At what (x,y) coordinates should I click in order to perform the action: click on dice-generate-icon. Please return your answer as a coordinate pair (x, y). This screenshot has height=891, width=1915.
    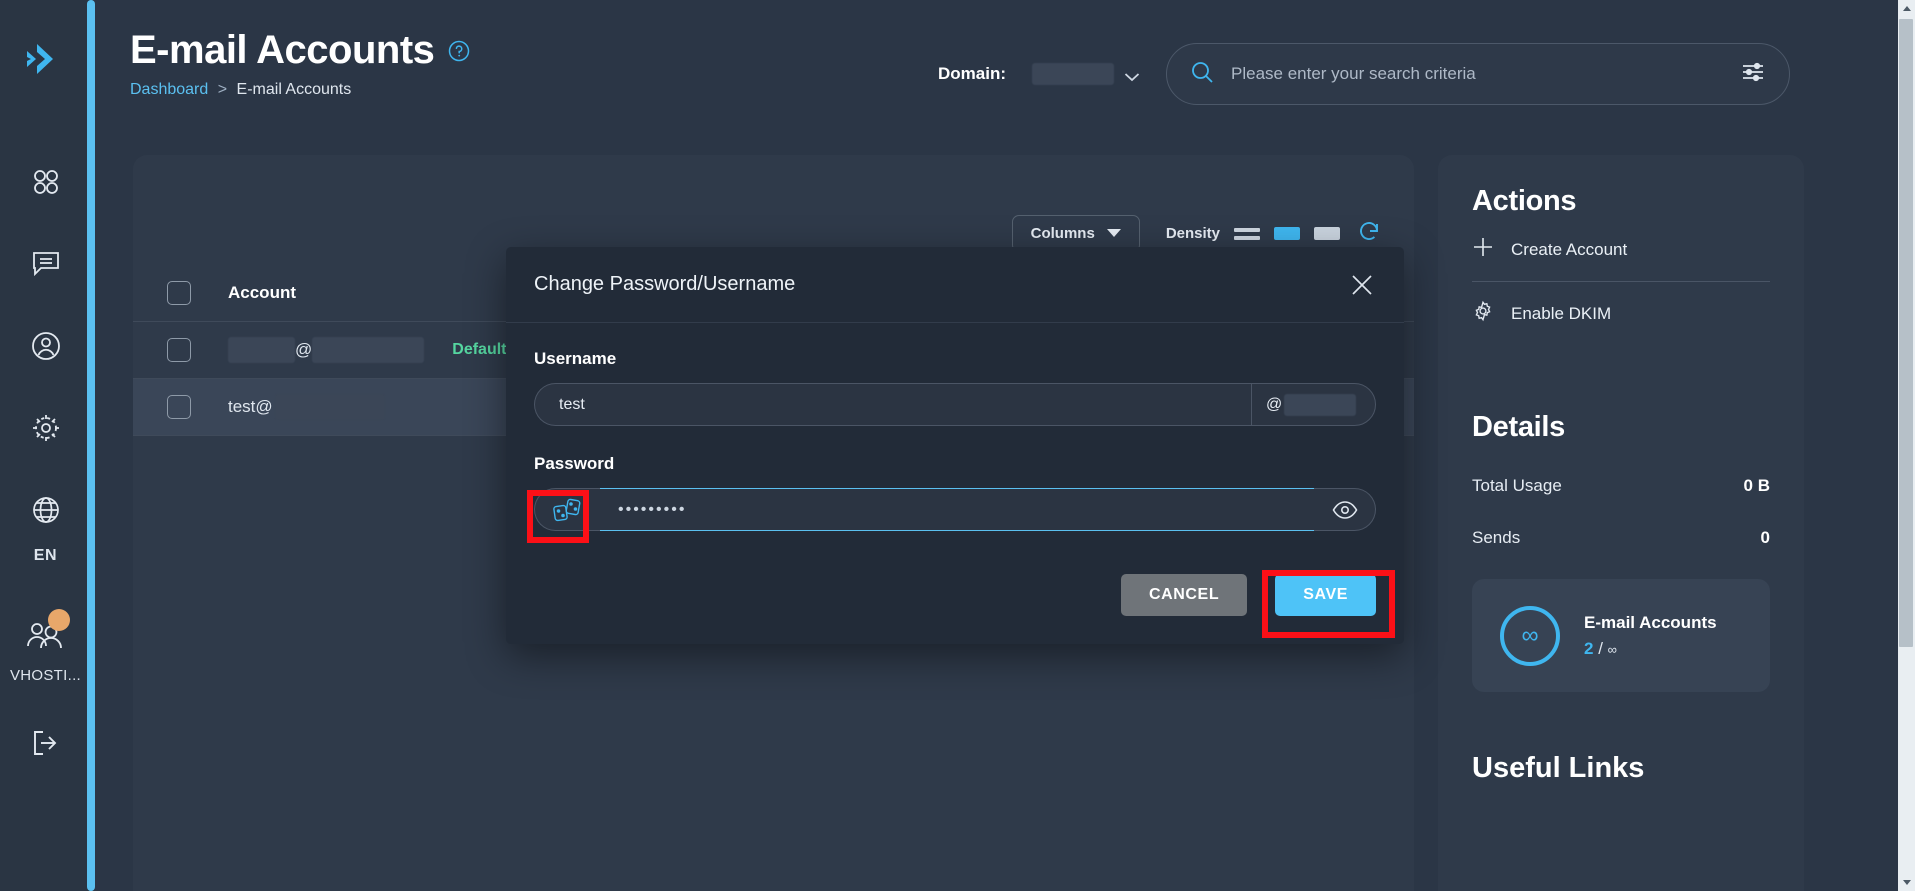
    Looking at the image, I should click on (567, 509).